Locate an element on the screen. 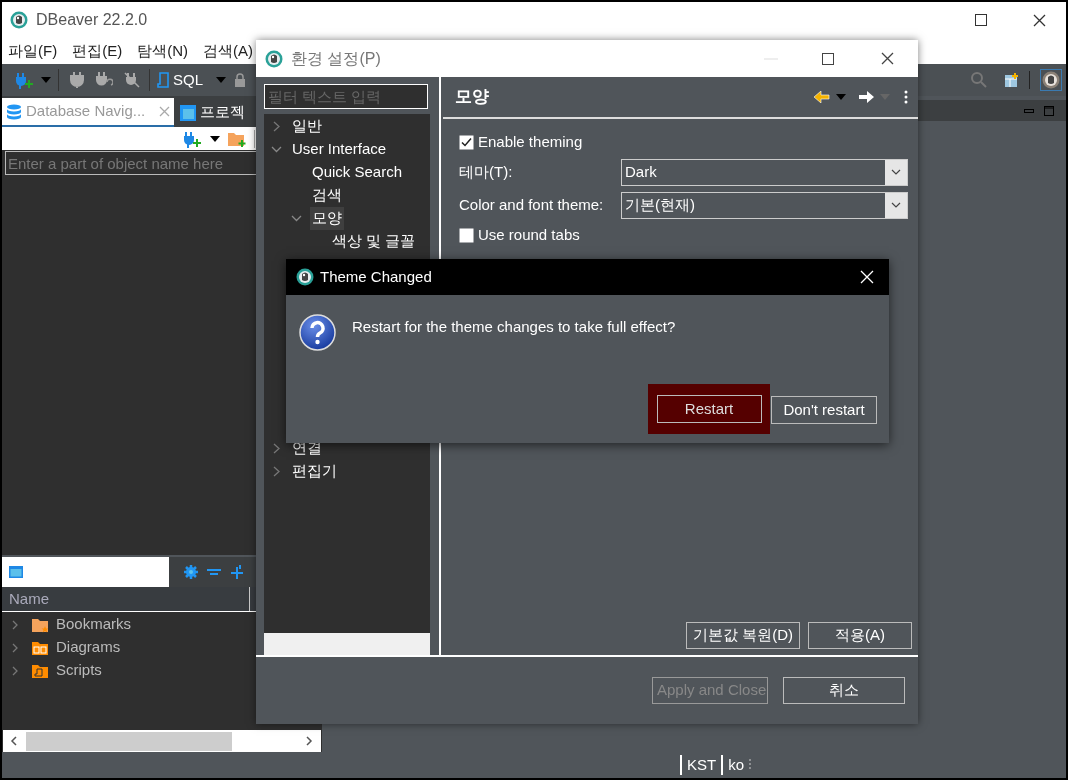 The image size is (1068, 780). button: 기본값 복원(D) is located at coordinates (743, 635).